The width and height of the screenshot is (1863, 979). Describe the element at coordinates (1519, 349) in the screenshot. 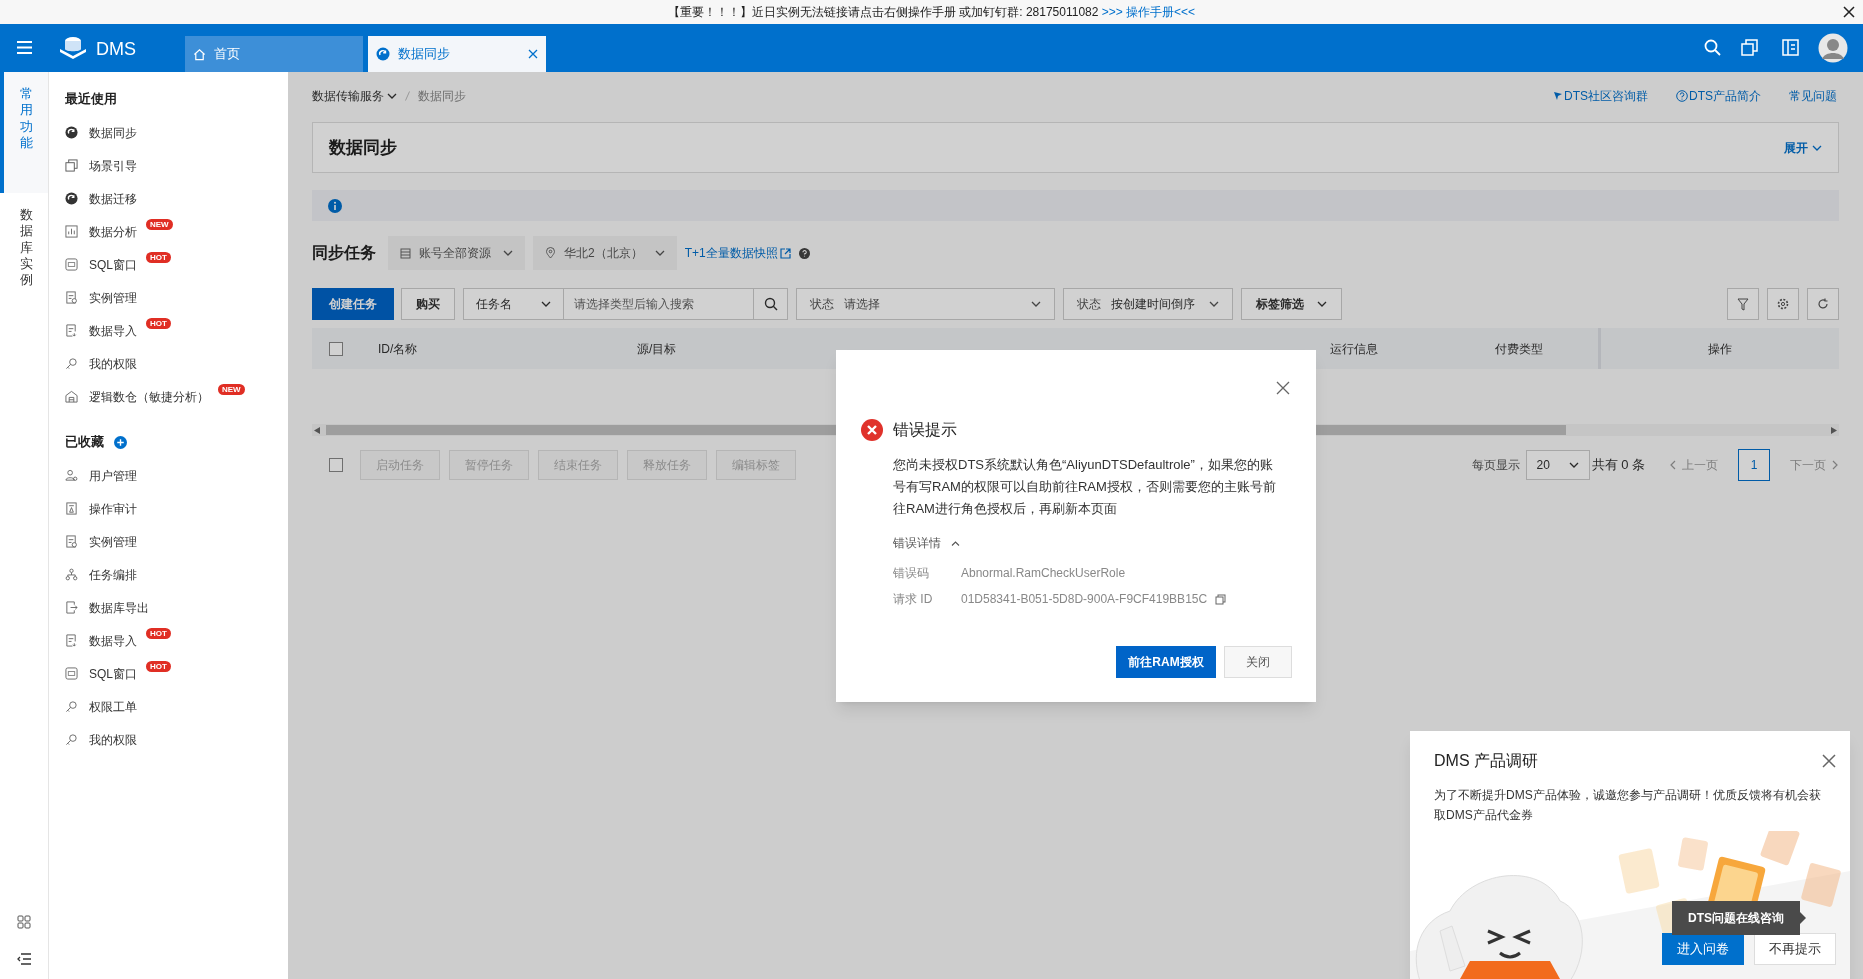

I see `column-header: 付费类型` at that location.